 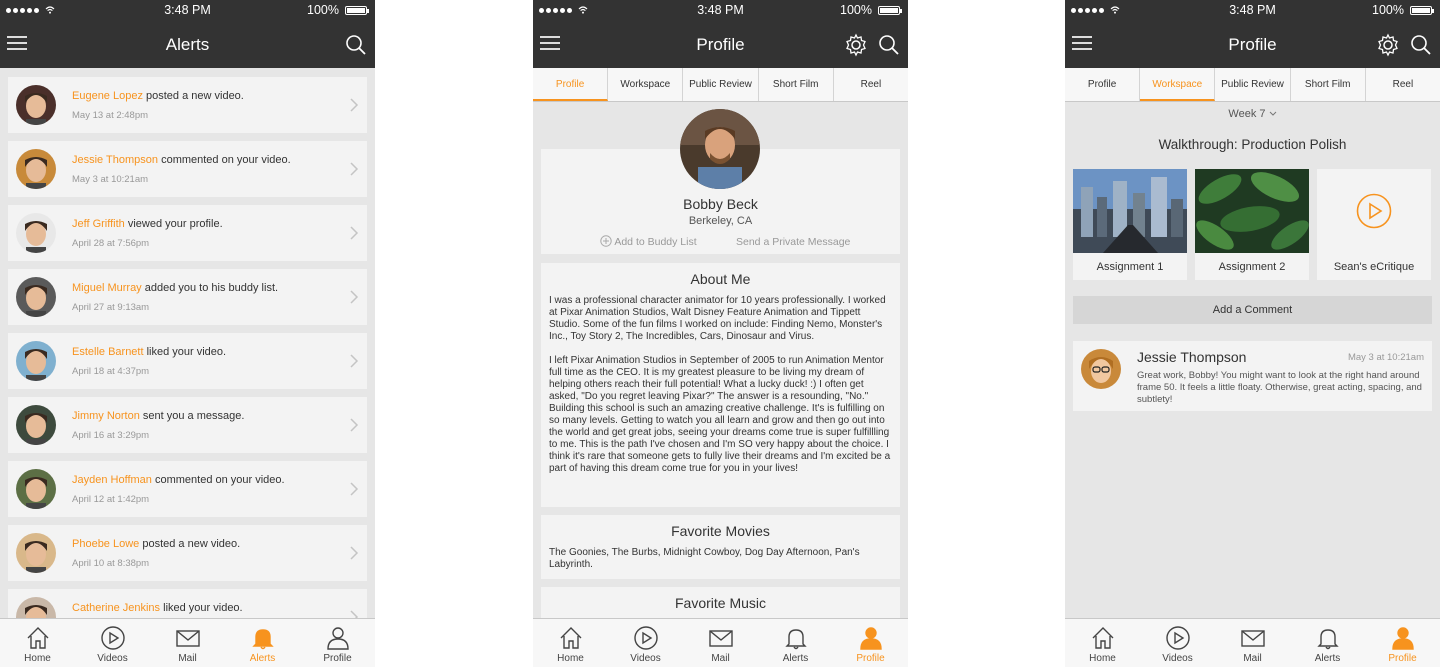 What do you see at coordinates (111, 243) in the screenshot?
I see `alert-date: April 28 at 7:56pm` at bounding box center [111, 243].